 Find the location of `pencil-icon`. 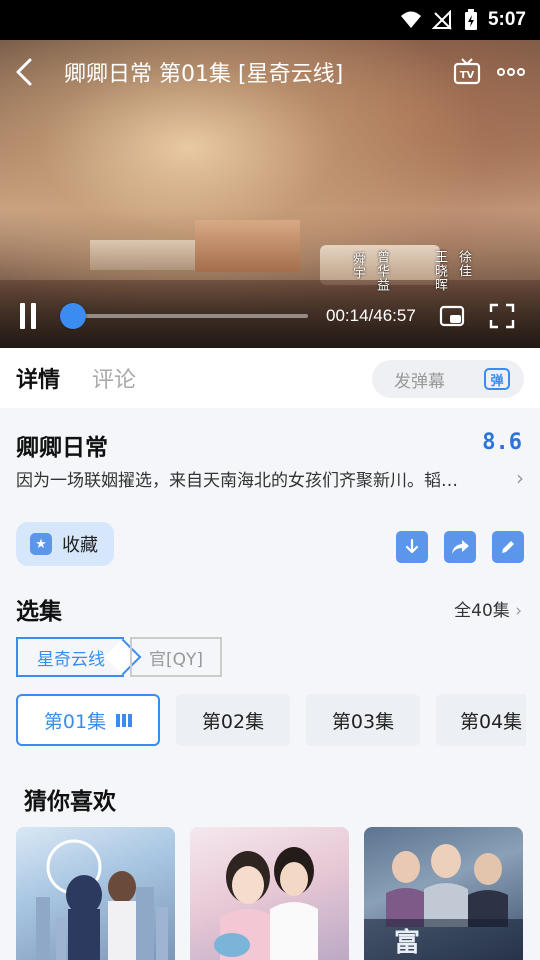

pencil-icon is located at coordinates (508, 547).